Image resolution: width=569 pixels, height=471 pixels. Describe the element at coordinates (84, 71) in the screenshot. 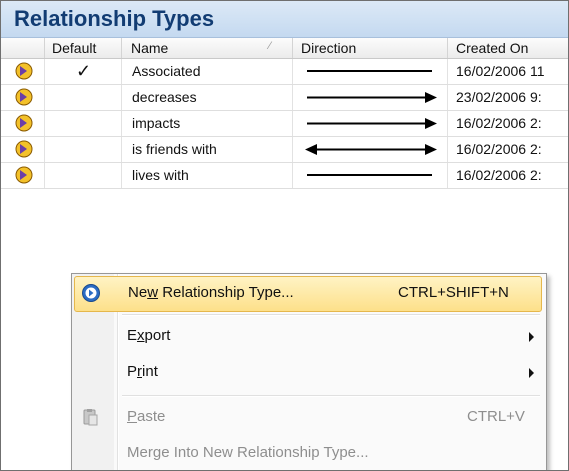

I see `default-check-icon: ✓` at that location.